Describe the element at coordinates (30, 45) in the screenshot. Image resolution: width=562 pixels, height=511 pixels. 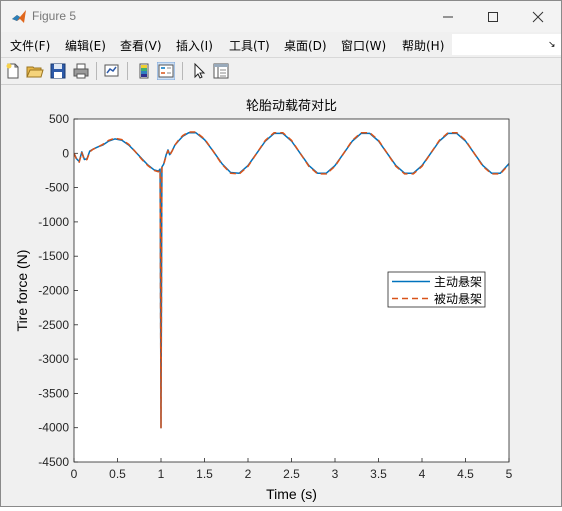
I see `menu-file: 文件(F)` at that location.